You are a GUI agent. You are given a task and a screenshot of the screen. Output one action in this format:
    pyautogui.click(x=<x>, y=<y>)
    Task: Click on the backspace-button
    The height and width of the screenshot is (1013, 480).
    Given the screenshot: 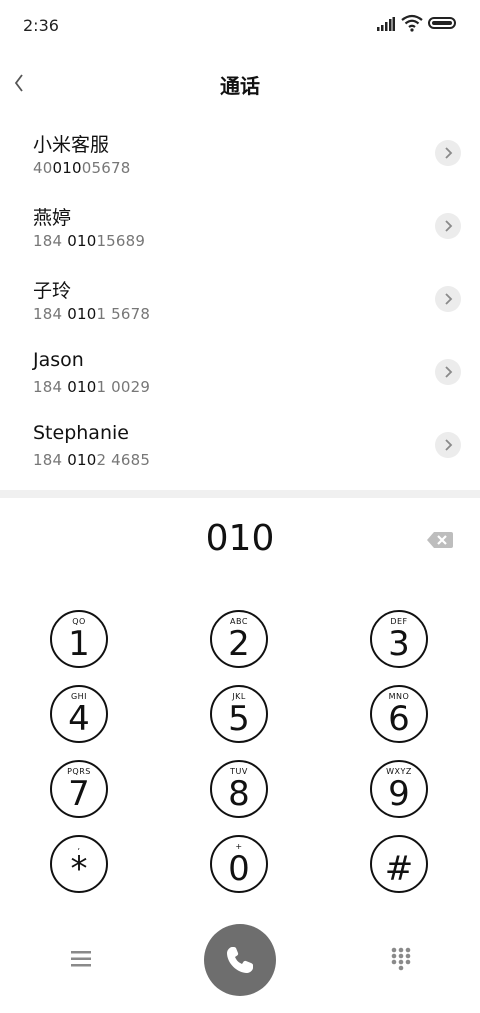 What is the action you would take?
    pyautogui.click(x=440, y=540)
    